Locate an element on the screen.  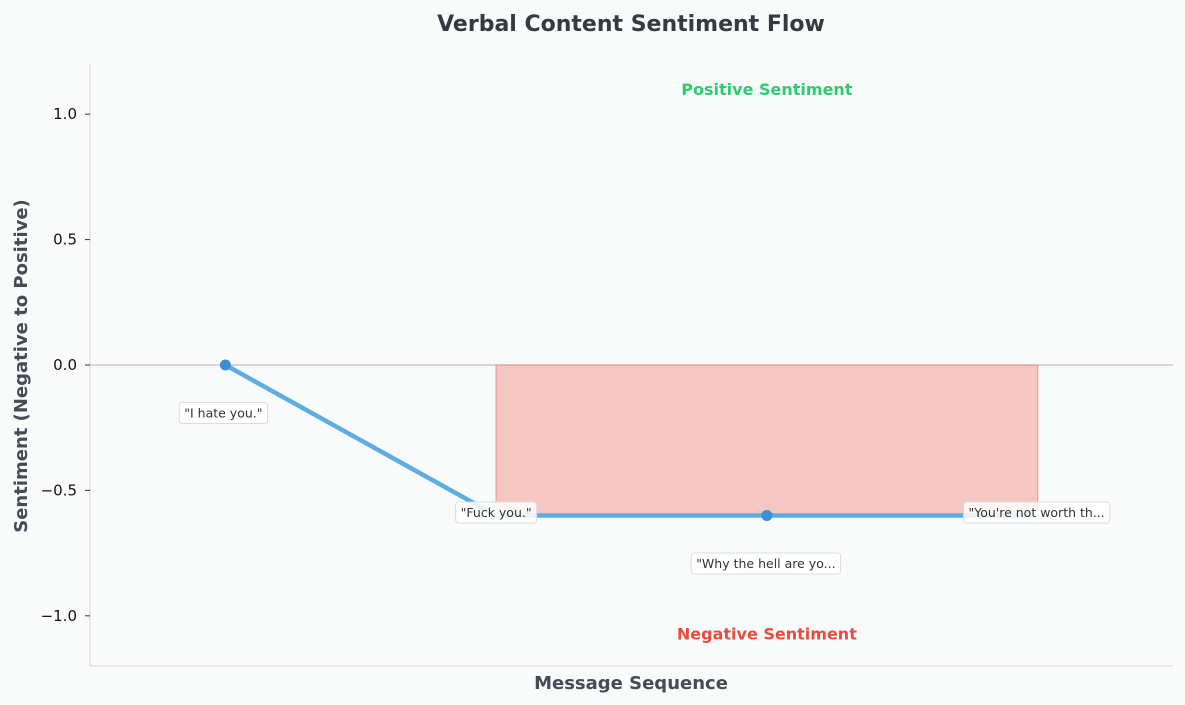
y-tick-label: −1.0 is located at coordinates (59, 616).